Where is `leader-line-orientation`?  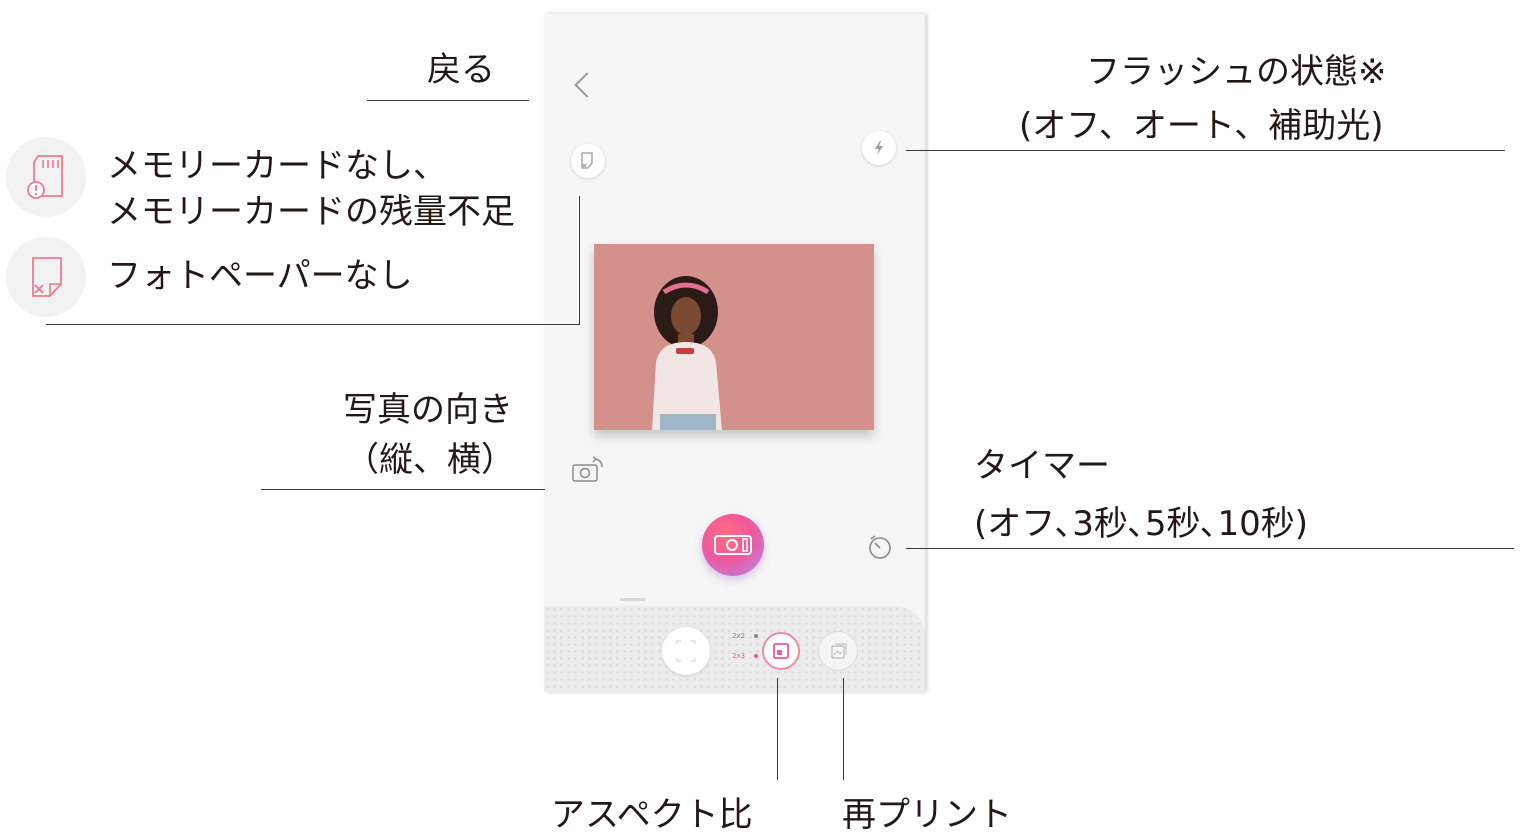 leader-line-orientation is located at coordinates (403, 489).